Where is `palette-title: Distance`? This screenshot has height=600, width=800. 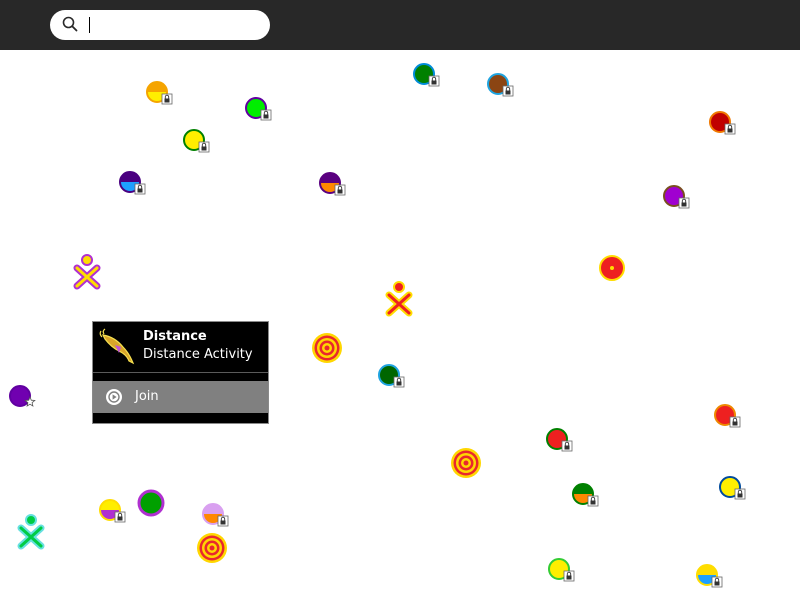
palette-title: Distance is located at coordinates (175, 336).